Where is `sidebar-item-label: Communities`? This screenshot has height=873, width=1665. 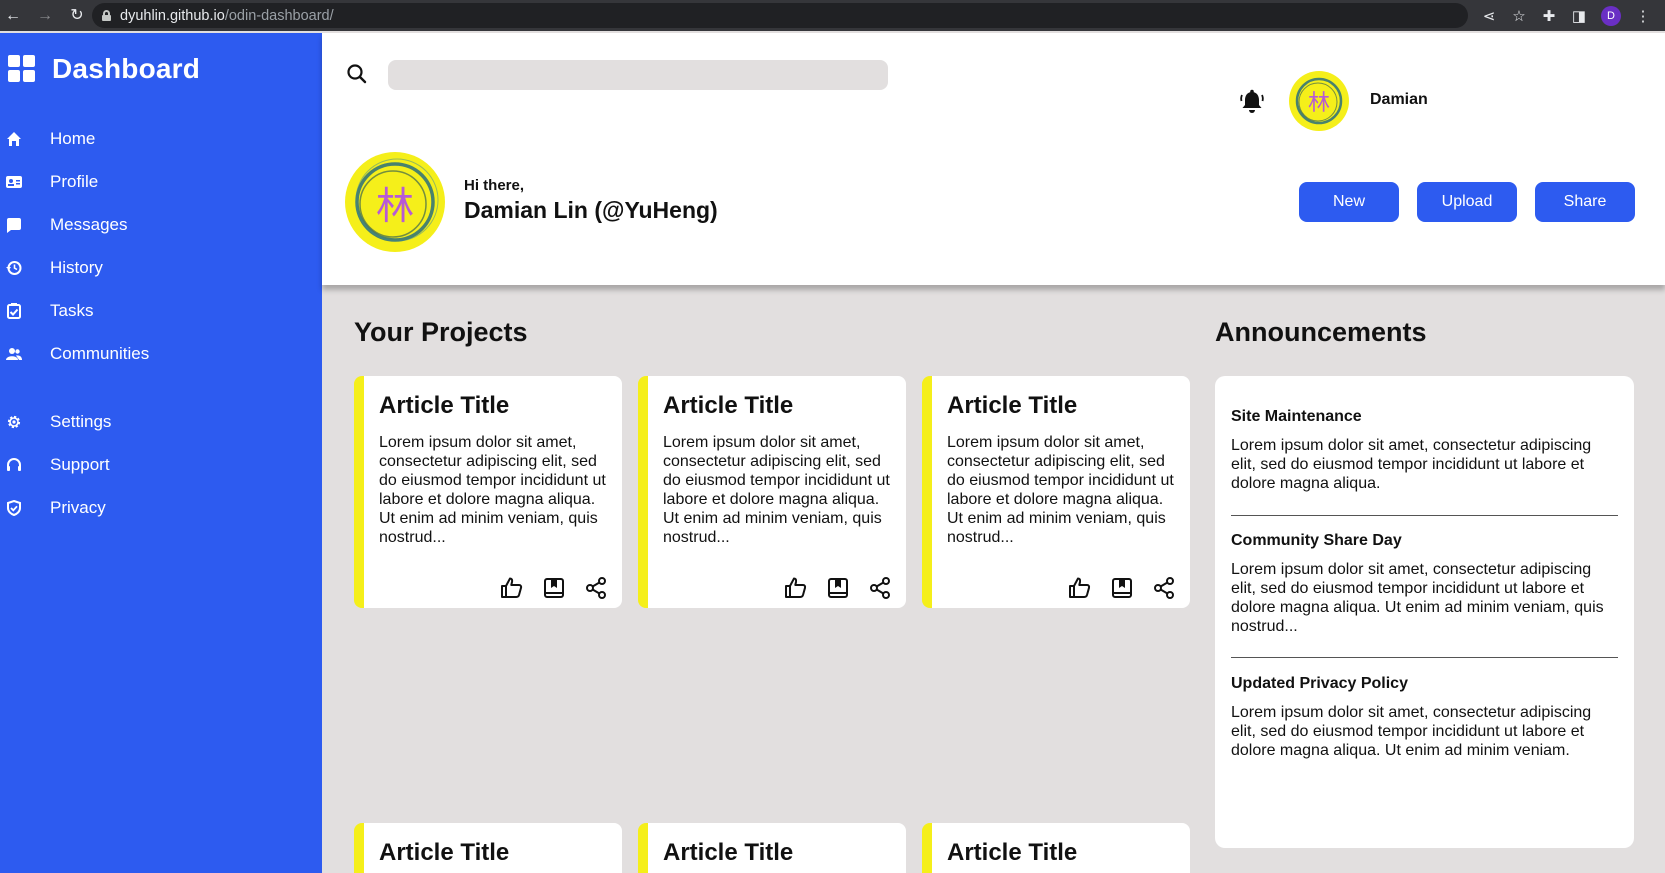
sidebar-item-label: Communities is located at coordinates (100, 353).